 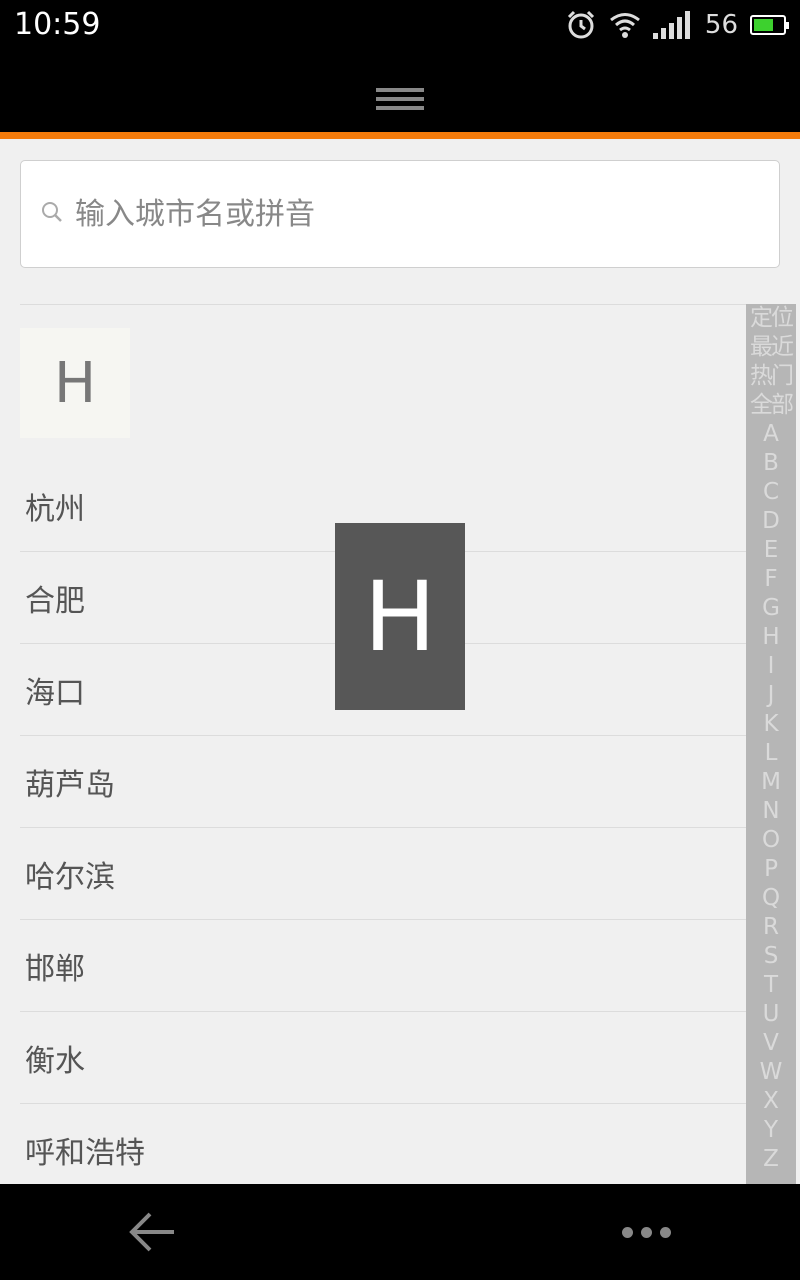 I want to click on index-item-y: Y, so click(x=771, y=1130).